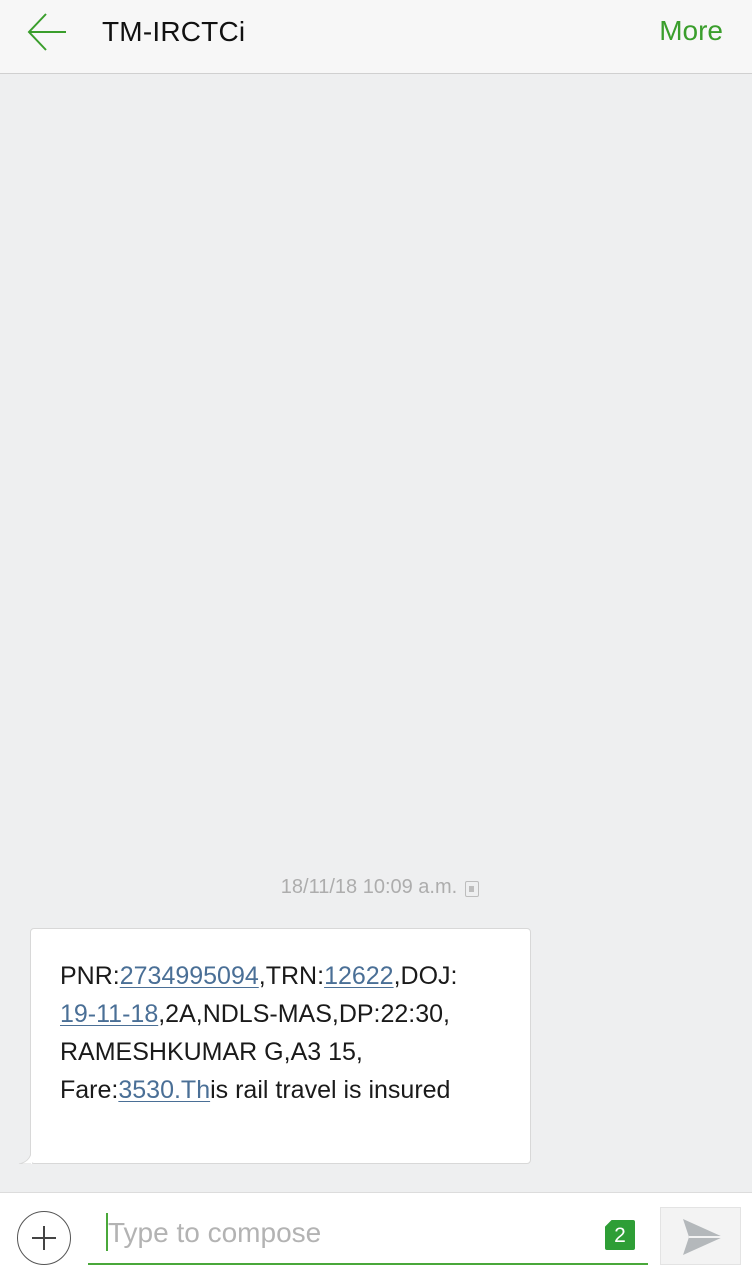  What do you see at coordinates (25, 1152) in the screenshot?
I see `bubble-tail` at bounding box center [25, 1152].